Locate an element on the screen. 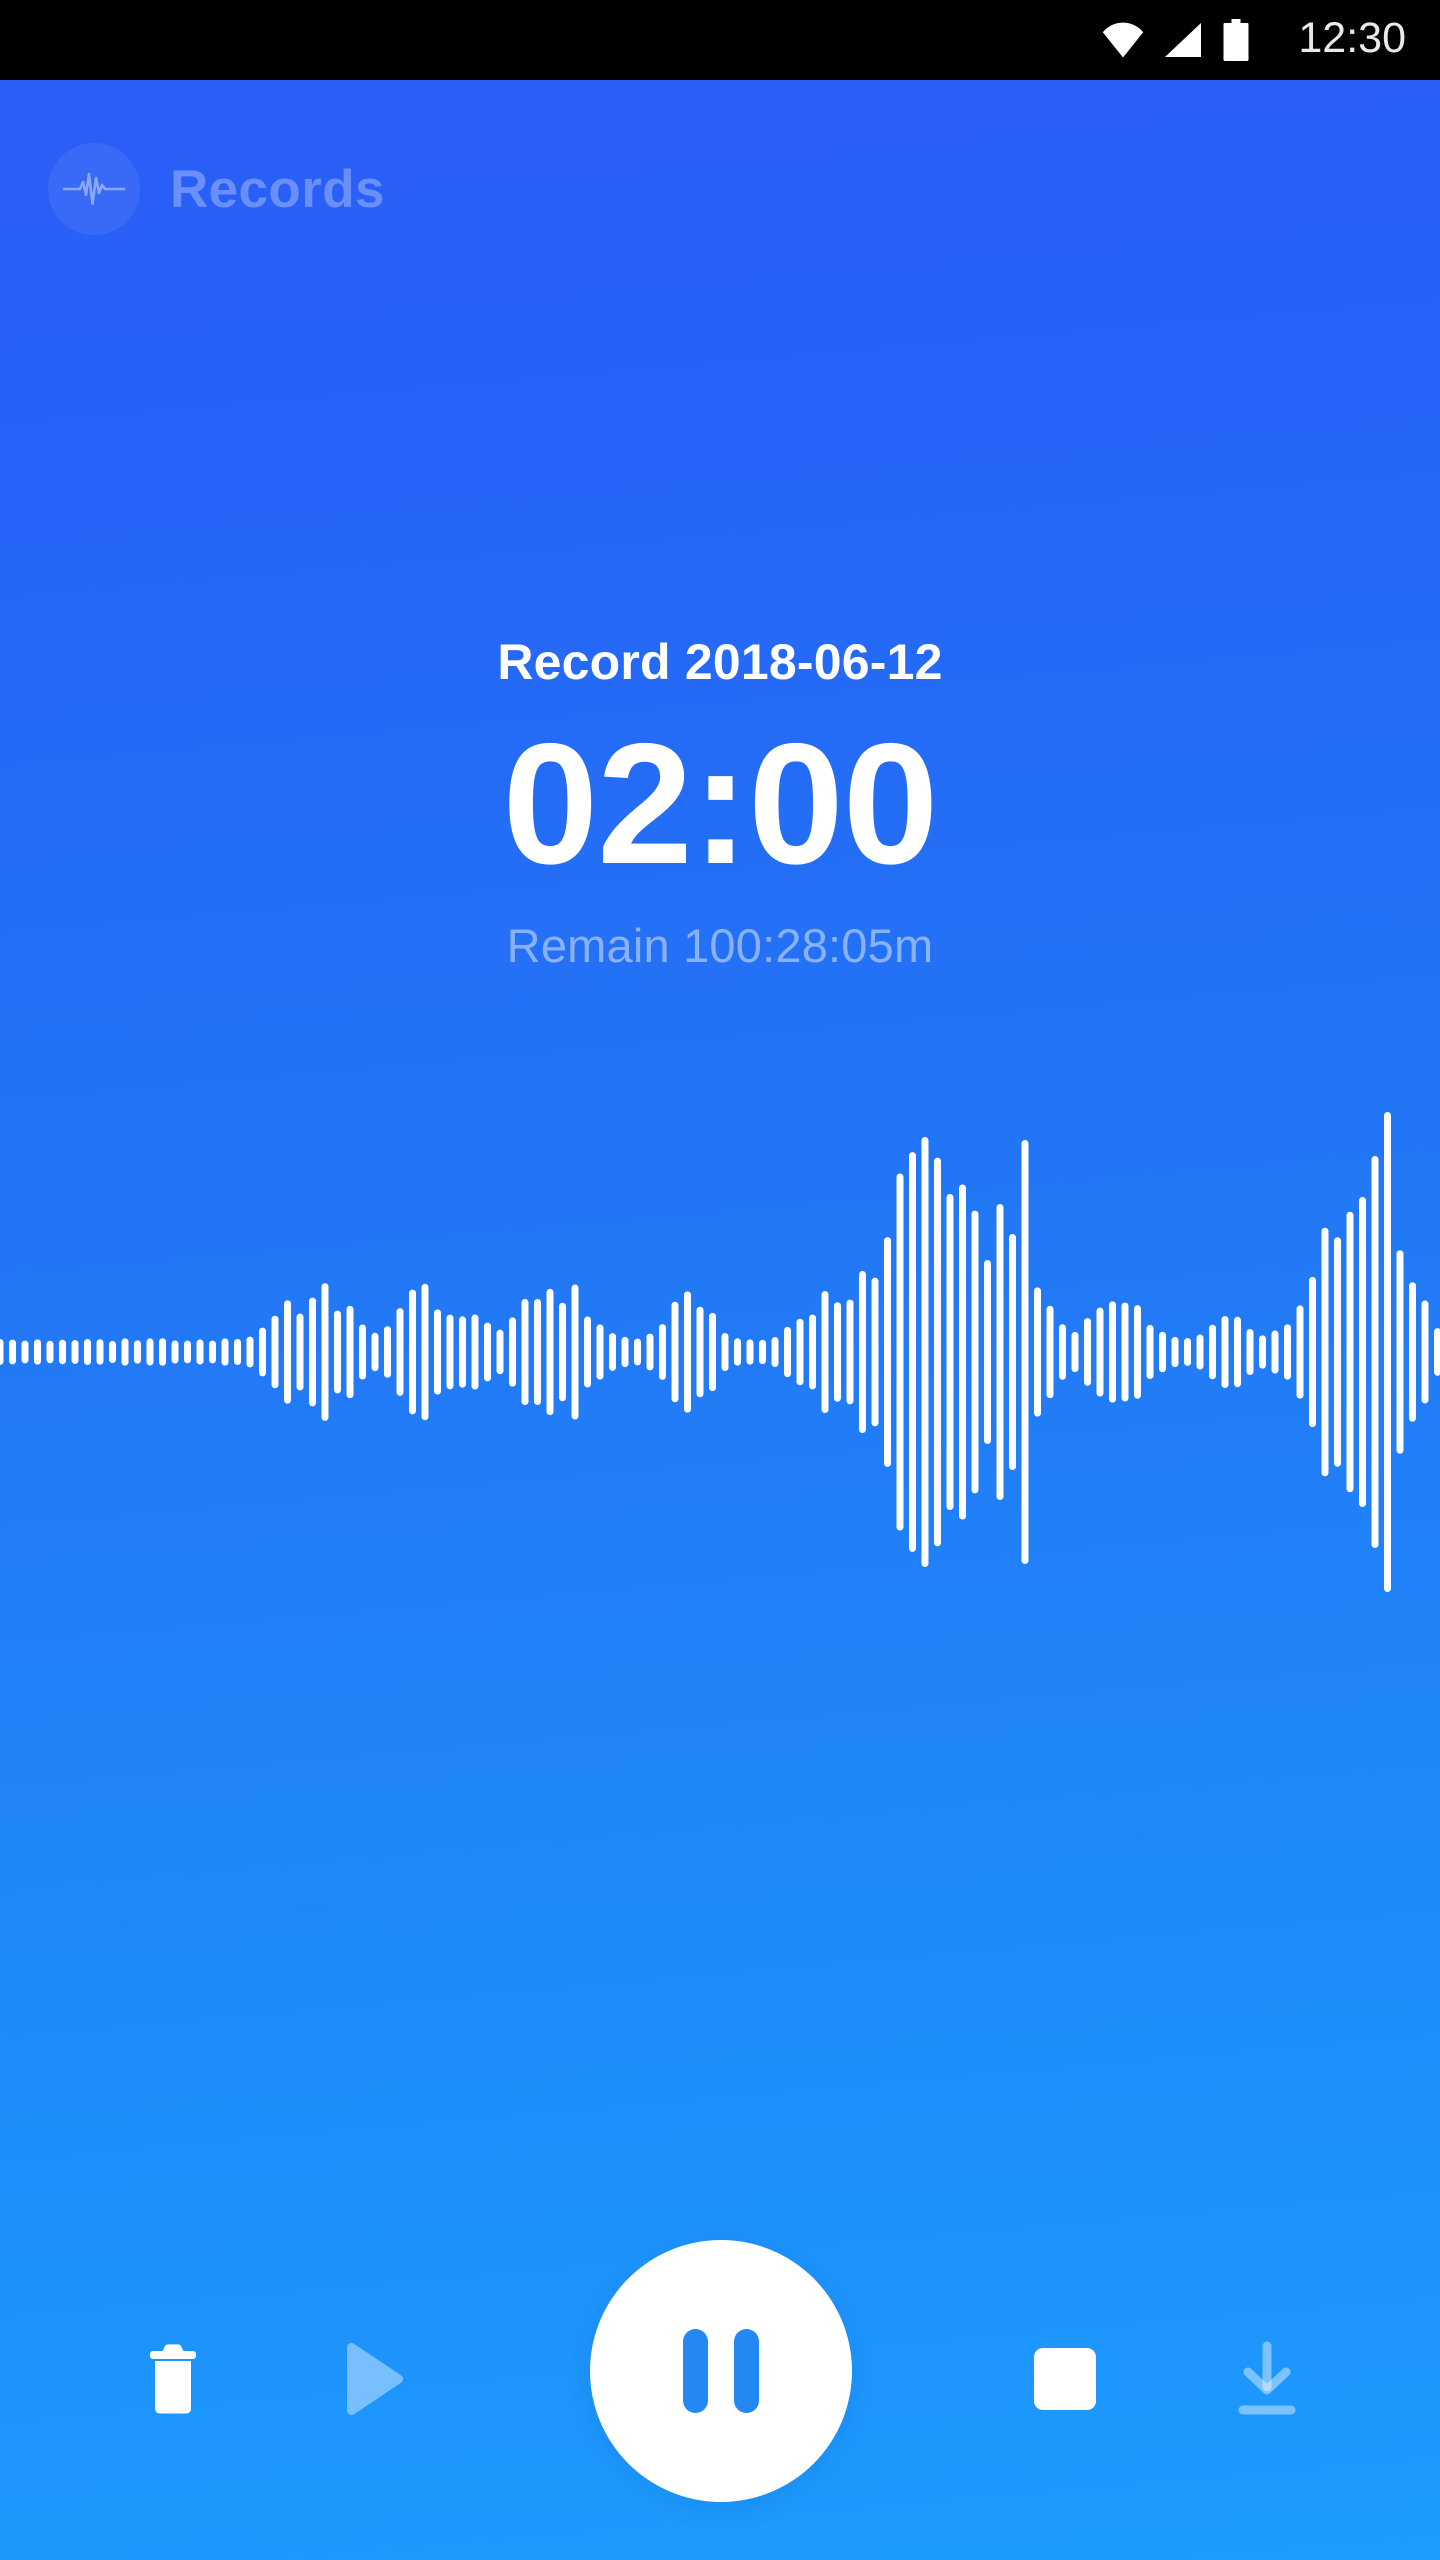  pause-bar-right is located at coordinates (746, 2371).